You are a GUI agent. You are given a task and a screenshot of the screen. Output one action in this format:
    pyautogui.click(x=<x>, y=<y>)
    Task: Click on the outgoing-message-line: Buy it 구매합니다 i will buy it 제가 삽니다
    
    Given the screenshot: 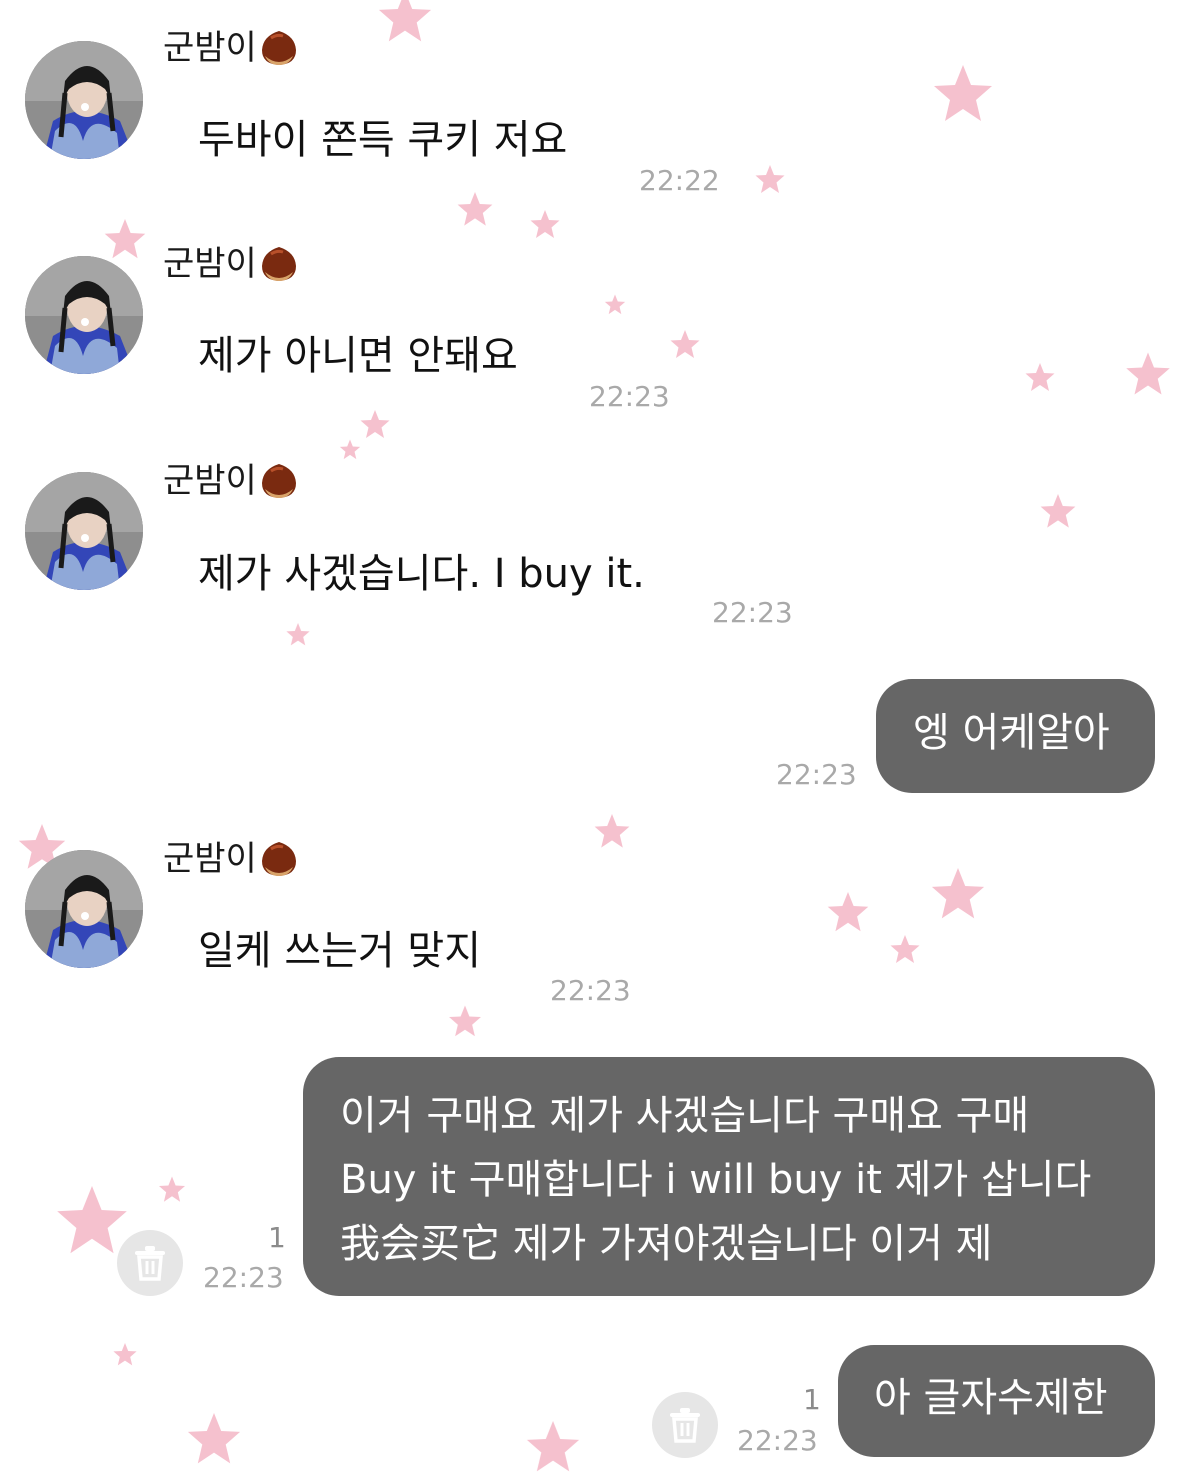 What is the action you would take?
    pyautogui.click(x=716, y=1180)
    